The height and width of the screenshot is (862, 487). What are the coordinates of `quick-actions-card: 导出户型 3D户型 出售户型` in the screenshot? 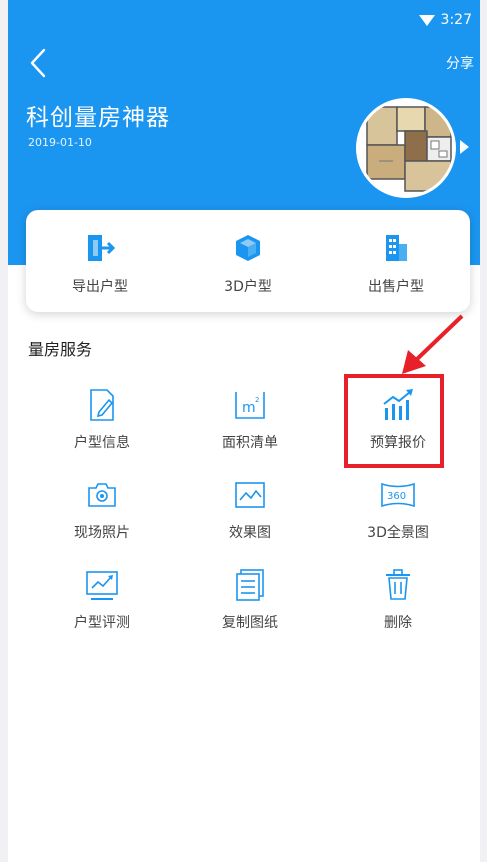 It's located at (248, 261).